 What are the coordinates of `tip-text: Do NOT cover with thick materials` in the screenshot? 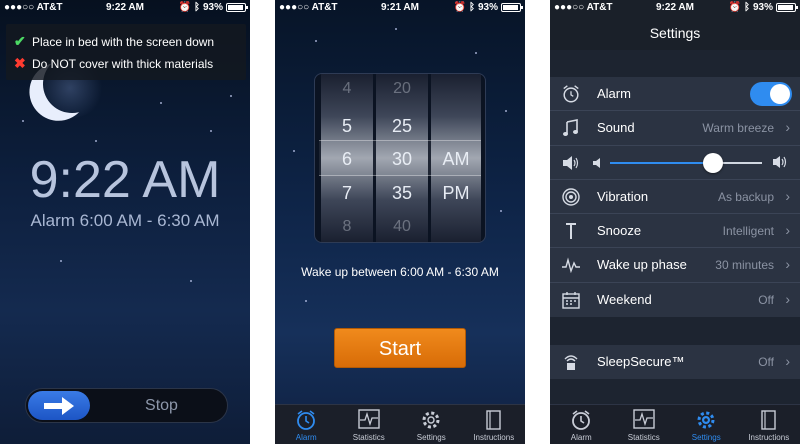 It's located at (123, 63).